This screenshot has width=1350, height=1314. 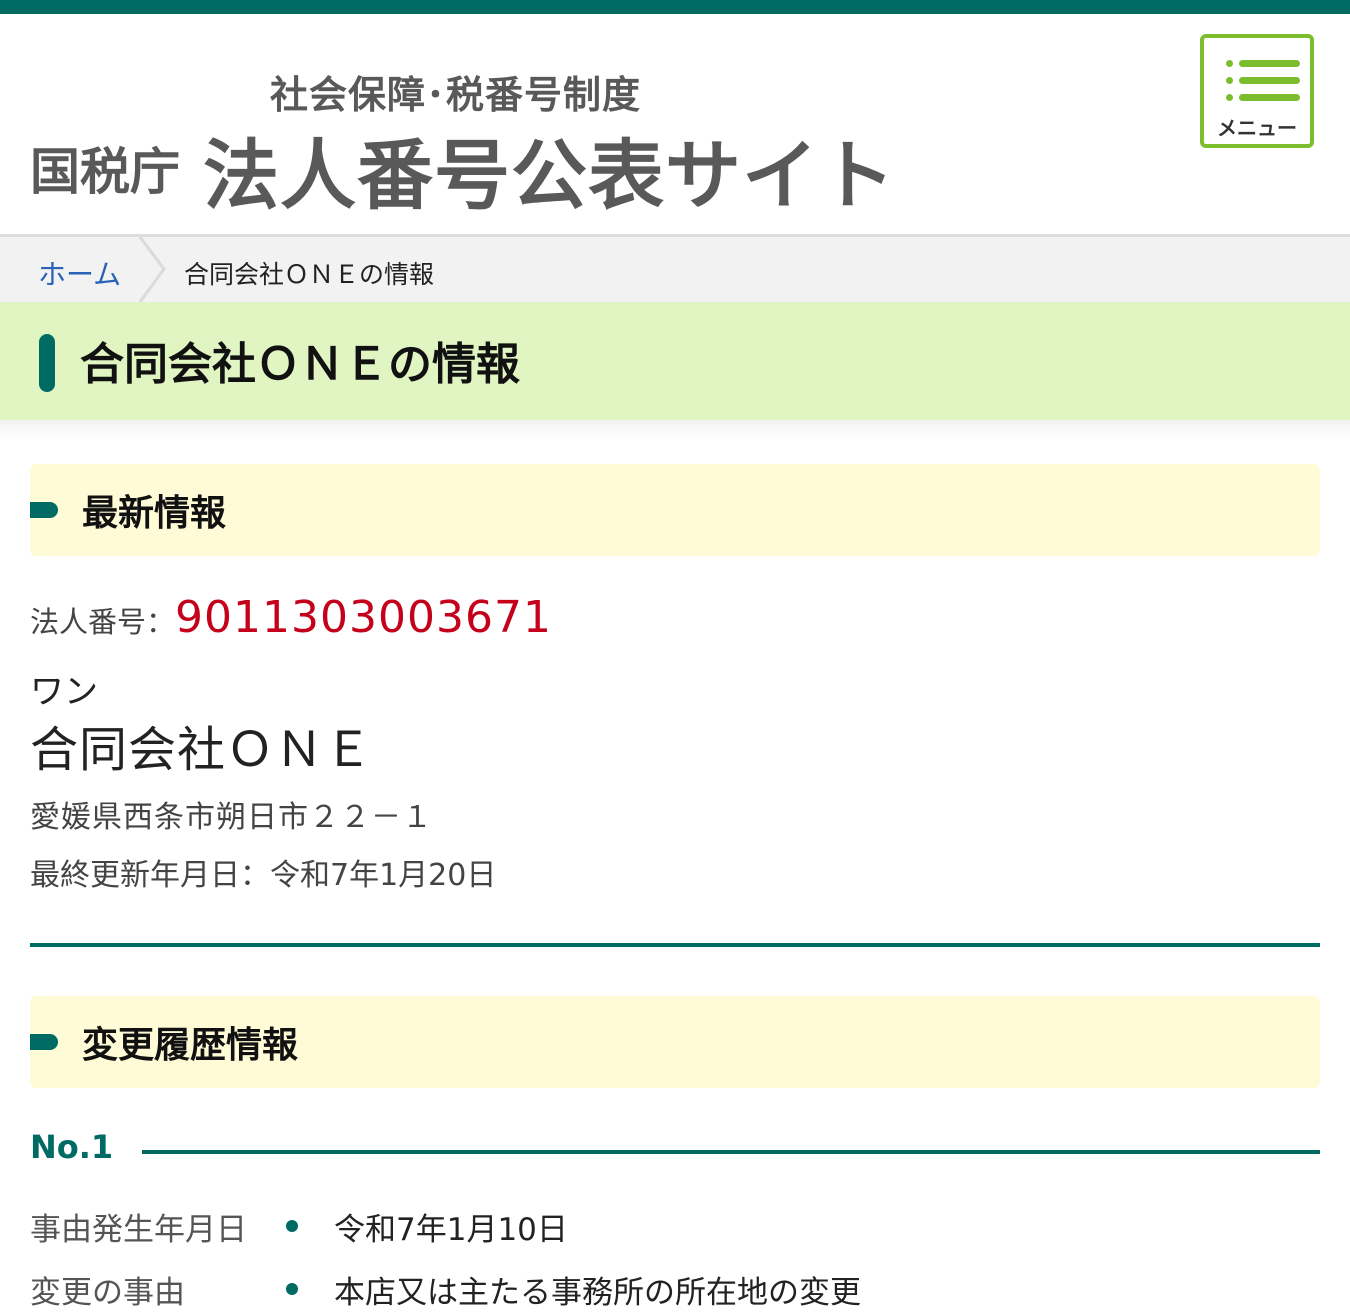 I want to click on breadcrumb-home-link: ホーム, so click(x=79, y=273).